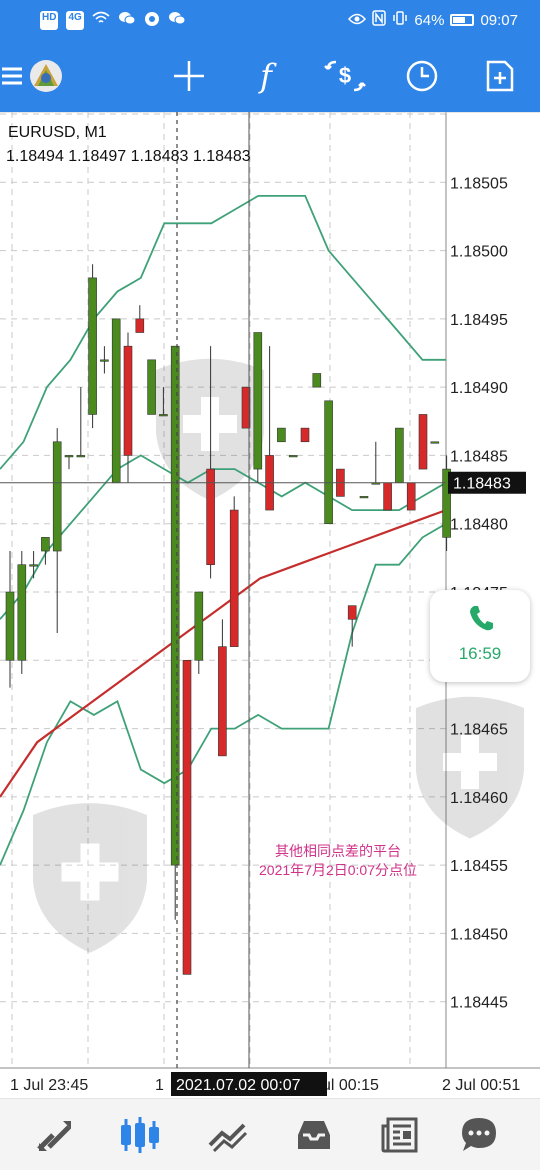 The height and width of the screenshot is (1170, 540). Describe the element at coordinates (46, 76) in the screenshot. I see `app-logo-icon` at that location.